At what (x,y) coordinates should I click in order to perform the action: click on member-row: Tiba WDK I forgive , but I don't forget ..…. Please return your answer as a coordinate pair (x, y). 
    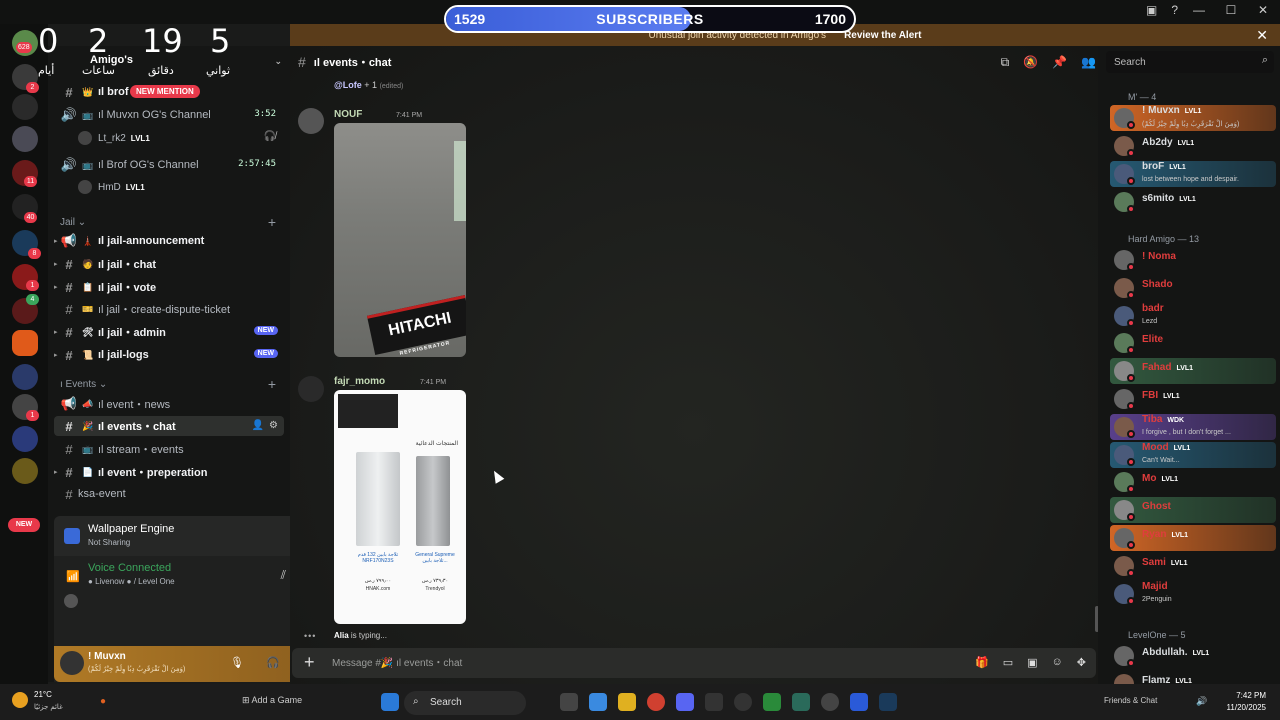
    Looking at the image, I should click on (1193, 426).